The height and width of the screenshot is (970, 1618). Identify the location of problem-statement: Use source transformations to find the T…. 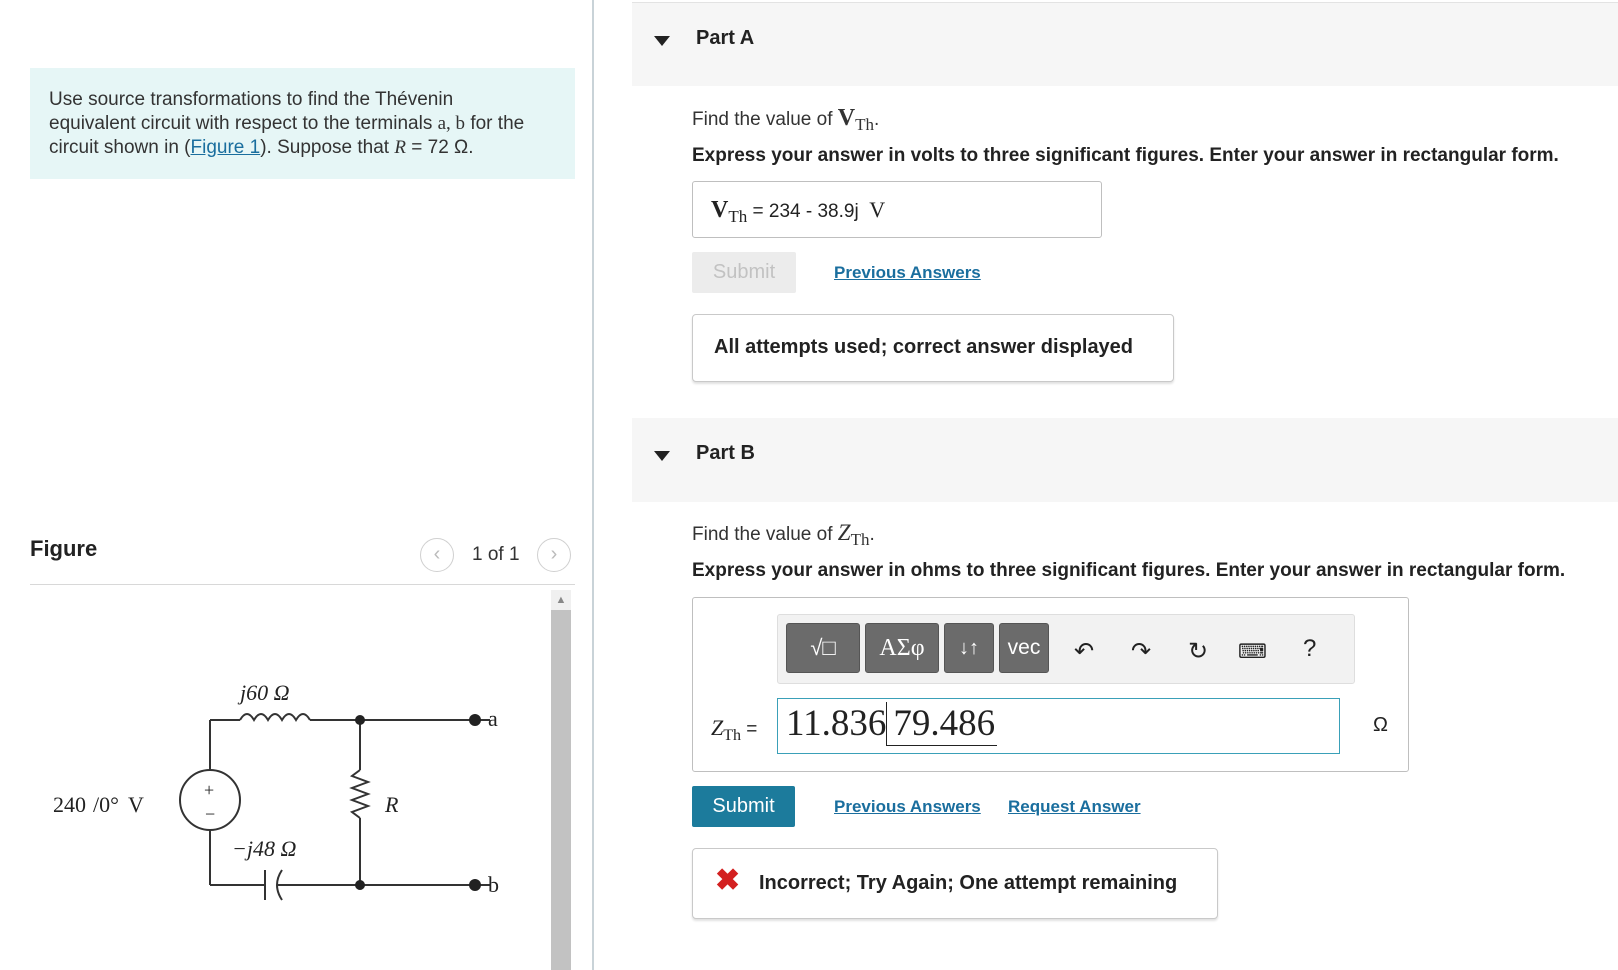
(302, 123).